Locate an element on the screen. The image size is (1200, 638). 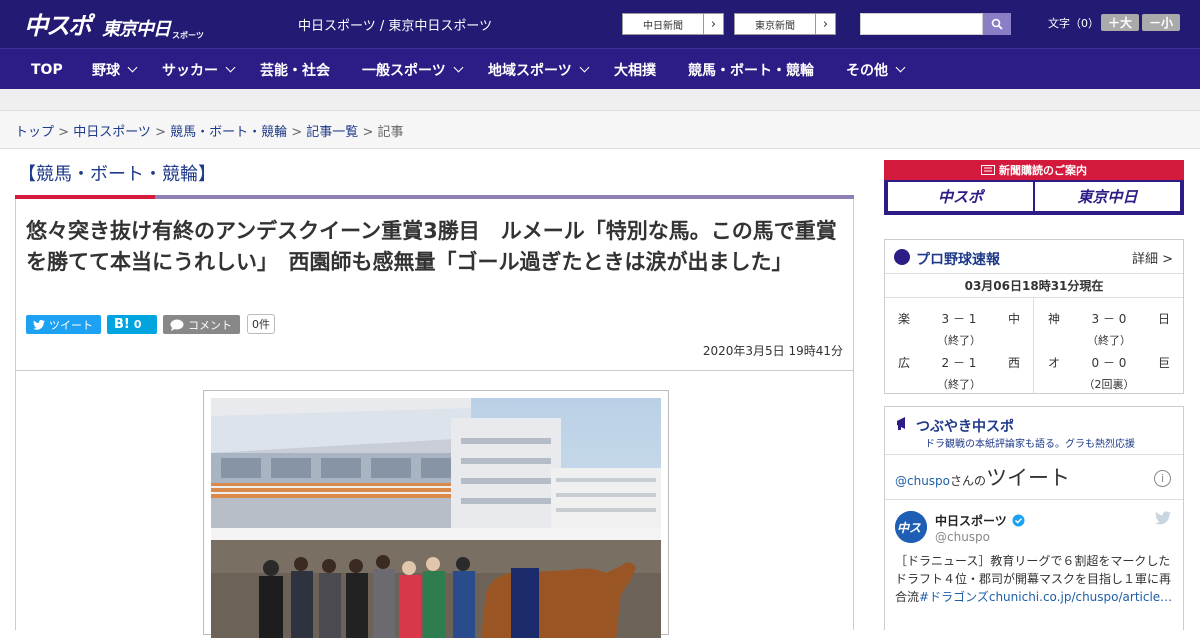
tweet-author: 中日スポーツ is located at coordinates (980, 520).